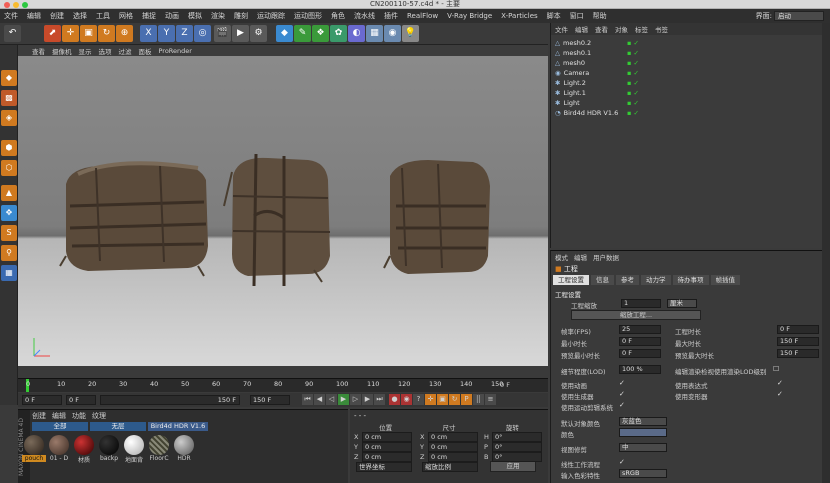 The height and width of the screenshot is (483, 830). What do you see at coordinates (643, 432) in the screenshot?
I see `color-swatch` at bounding box center [643, 432].